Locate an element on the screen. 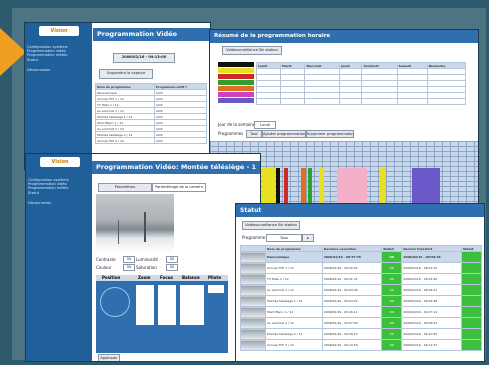 The image size is (489, 365). last-run: 2006/02/16 - 09:01:31 is located at coordinates (352, 279).